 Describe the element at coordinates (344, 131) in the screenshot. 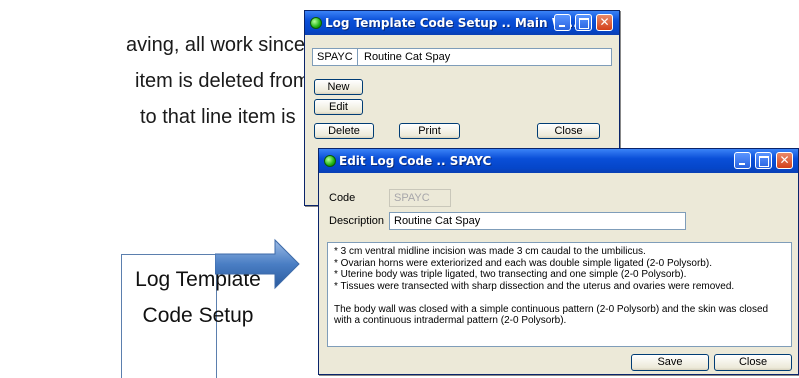

I see `delete-button: Delete` at that location.